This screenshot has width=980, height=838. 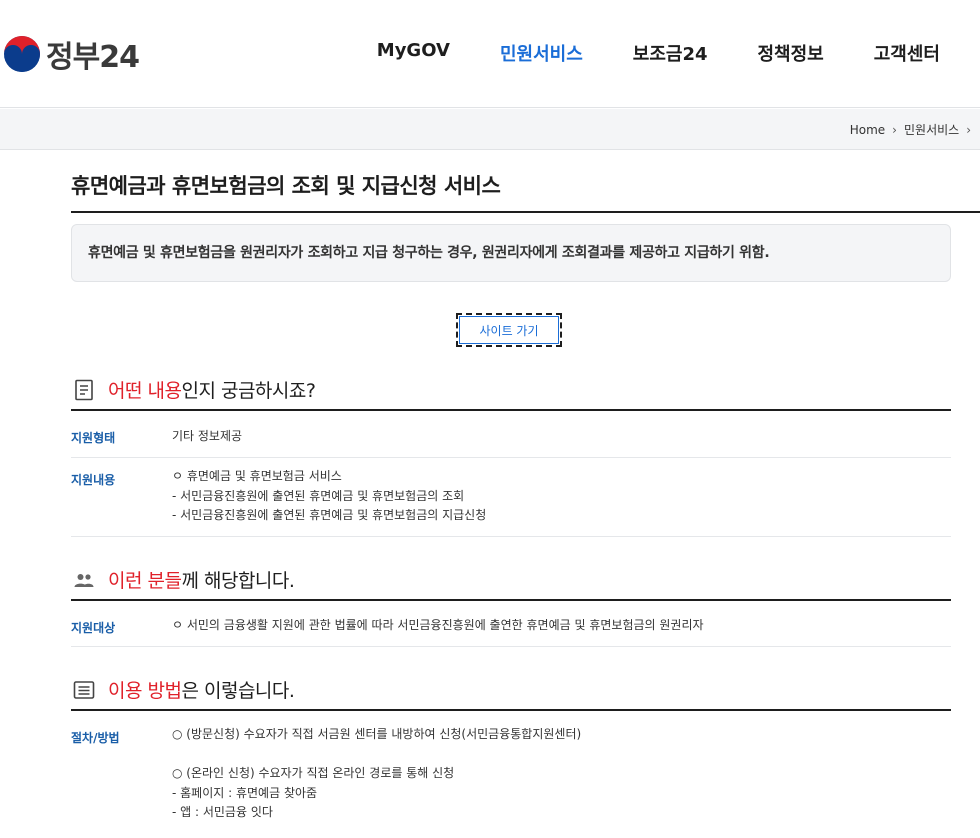 I want to click on section-title-rest: 께 해당합니다., so click(x=238, y=581).